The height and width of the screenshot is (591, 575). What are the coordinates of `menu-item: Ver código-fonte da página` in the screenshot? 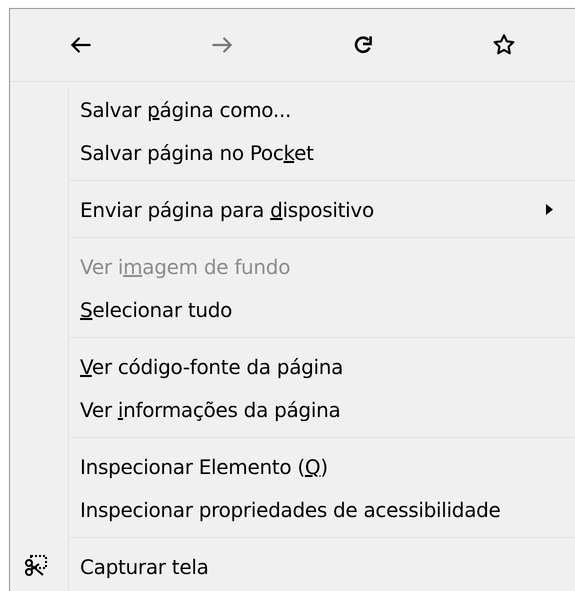 It's located at (292, 366).